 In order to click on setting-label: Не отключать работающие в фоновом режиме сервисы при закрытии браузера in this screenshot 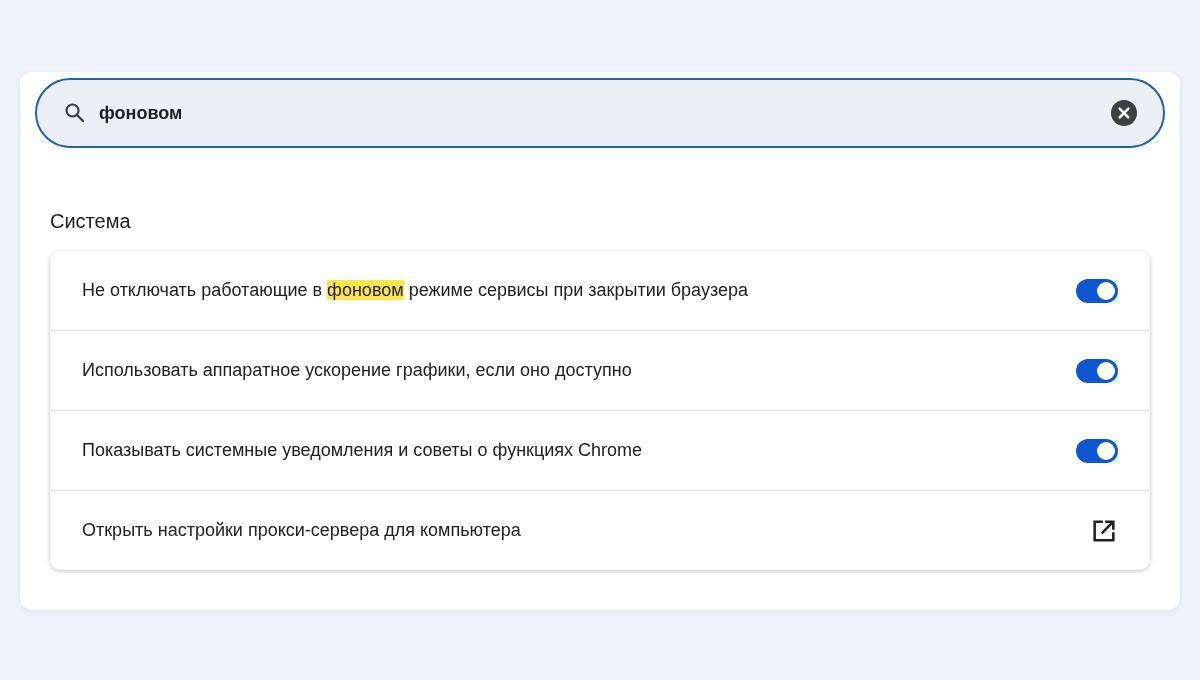, I will do `click(415, 290)`.